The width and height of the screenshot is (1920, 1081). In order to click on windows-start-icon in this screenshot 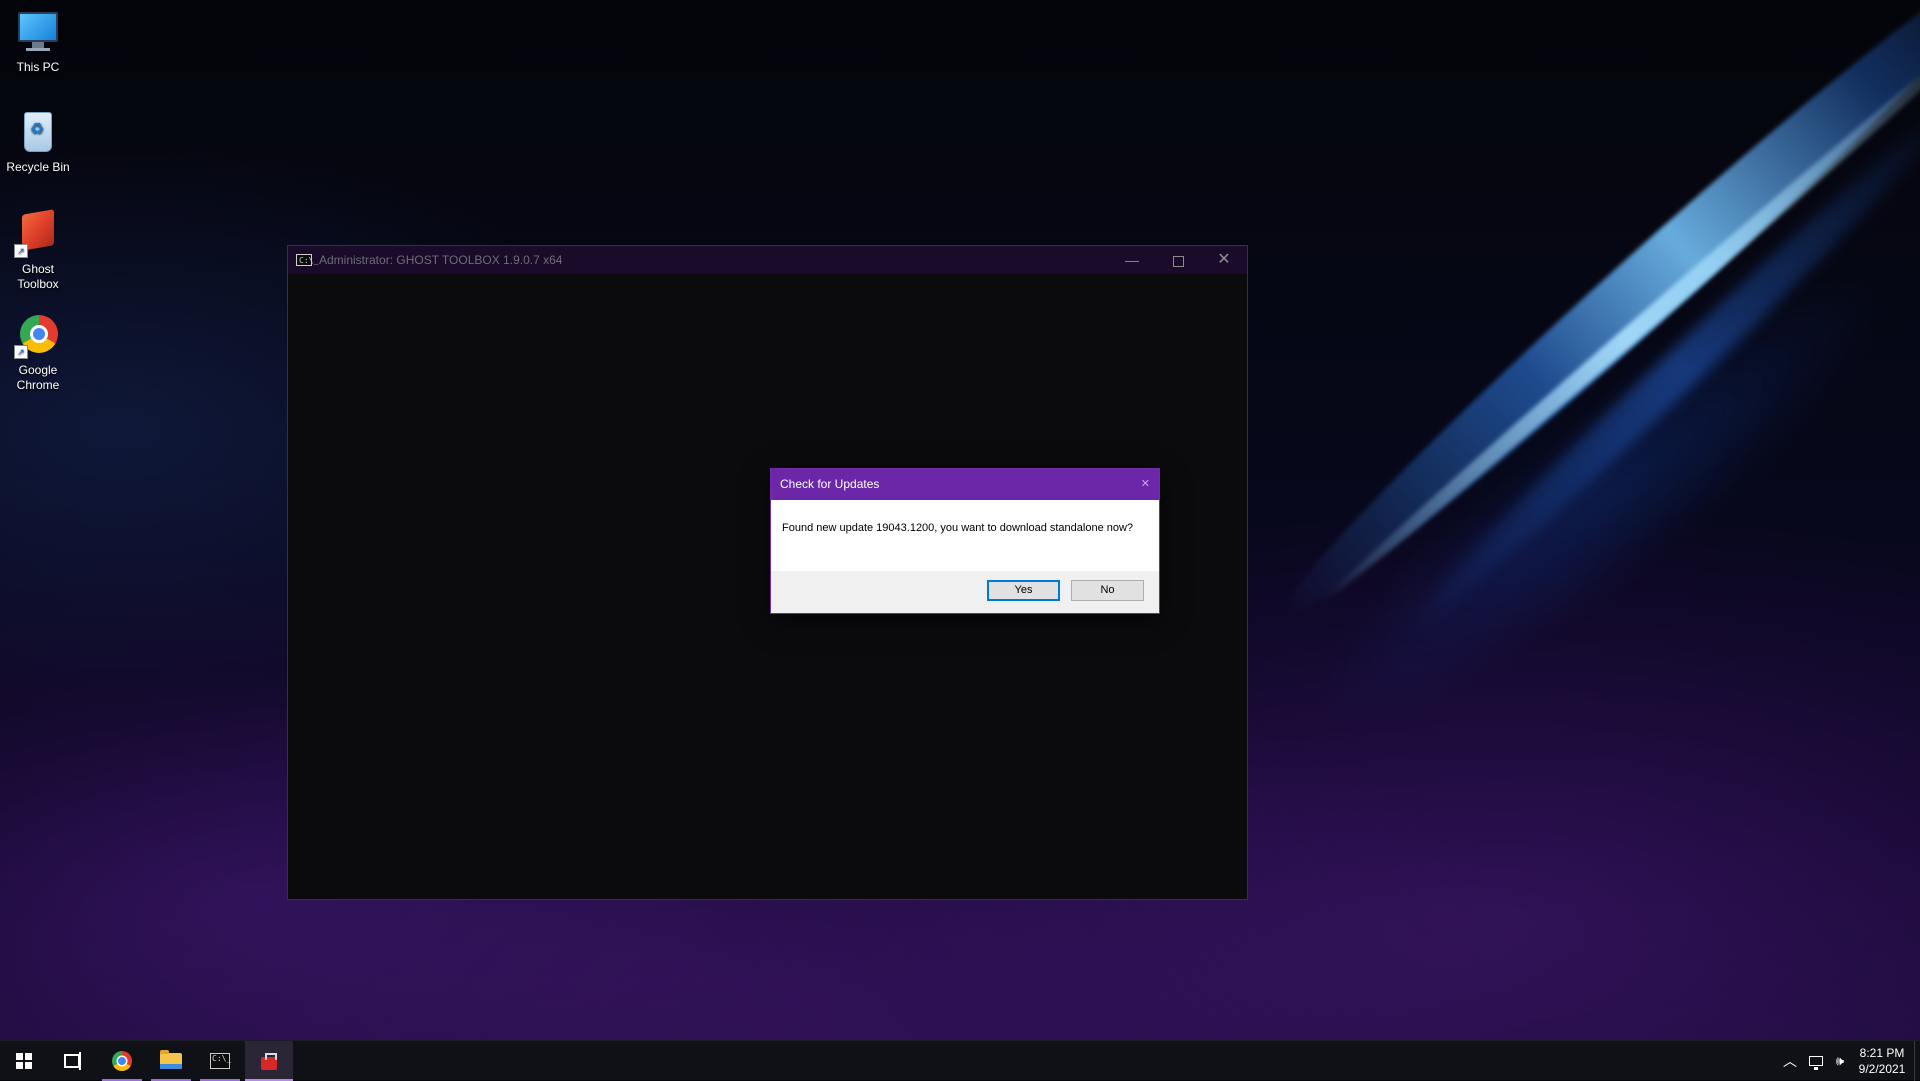, I will do `click(24, 1061)`.